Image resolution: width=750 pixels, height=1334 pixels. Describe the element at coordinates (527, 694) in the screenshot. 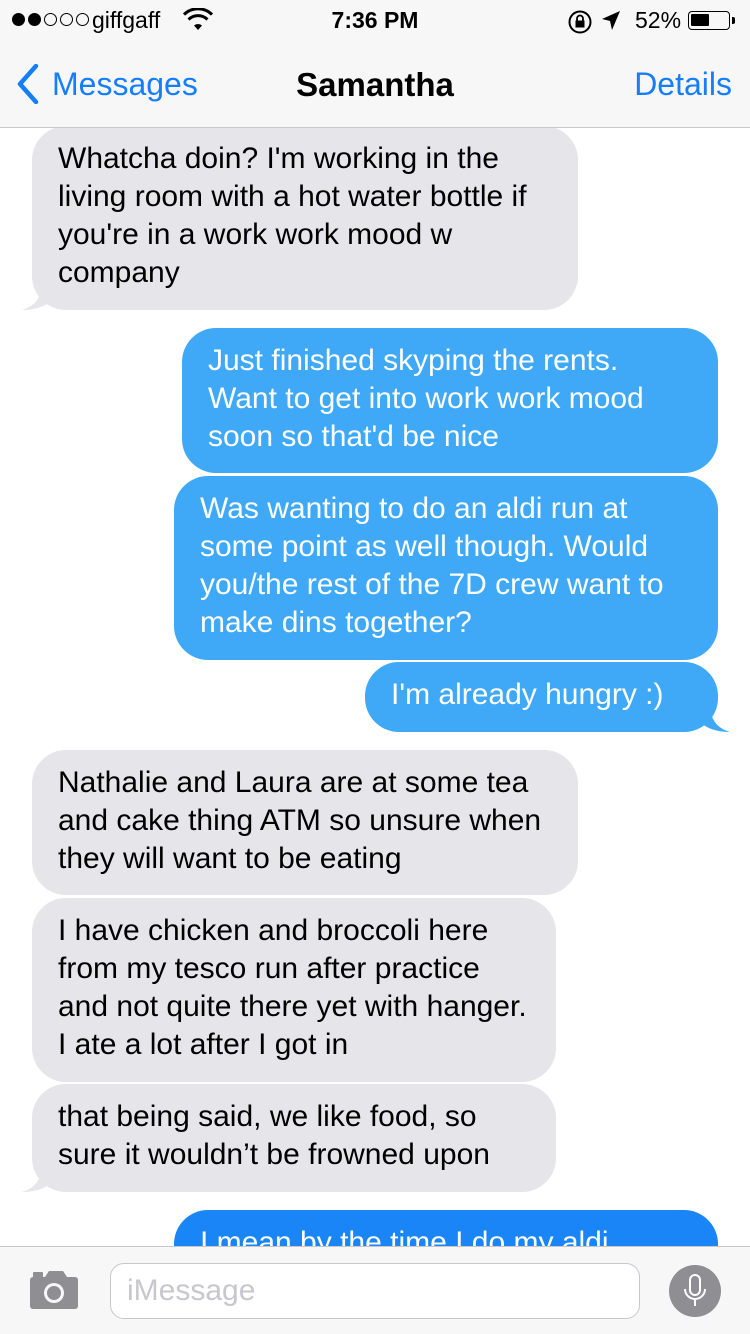

I see `message-text: I'm already hungry :)` at that location.